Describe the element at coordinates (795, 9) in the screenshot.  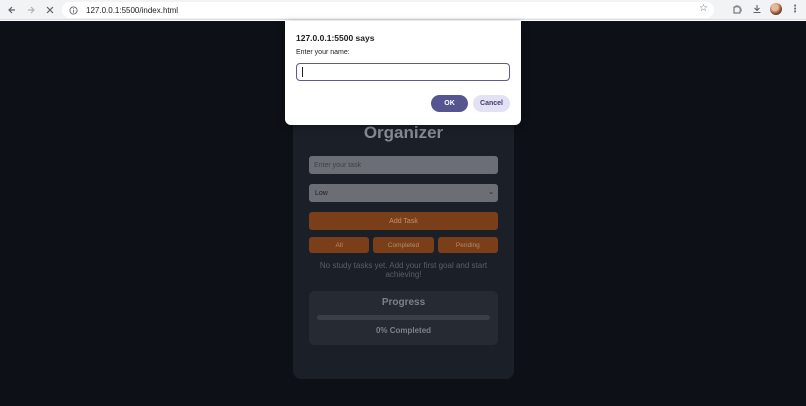
I see `menu-kebab-icon: ⋮` at that location.